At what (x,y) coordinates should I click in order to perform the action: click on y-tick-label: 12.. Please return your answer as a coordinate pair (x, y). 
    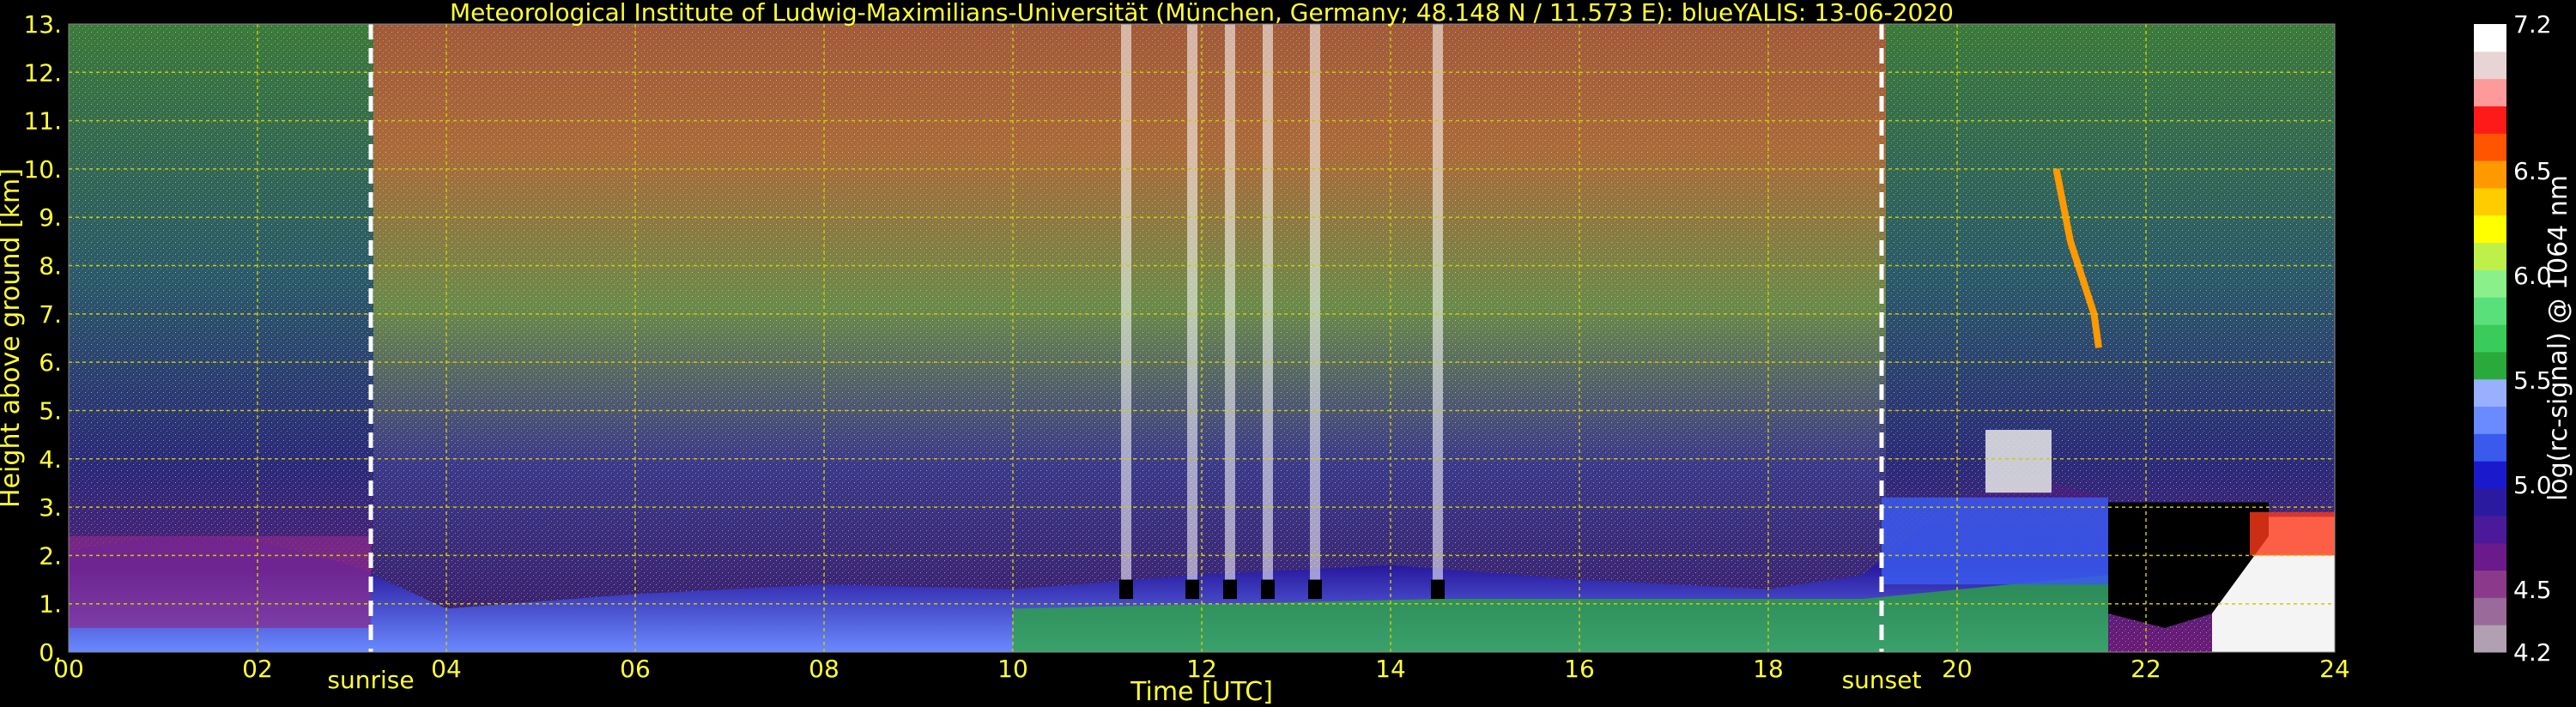
    Looking at the image, I should click on (42, 72).